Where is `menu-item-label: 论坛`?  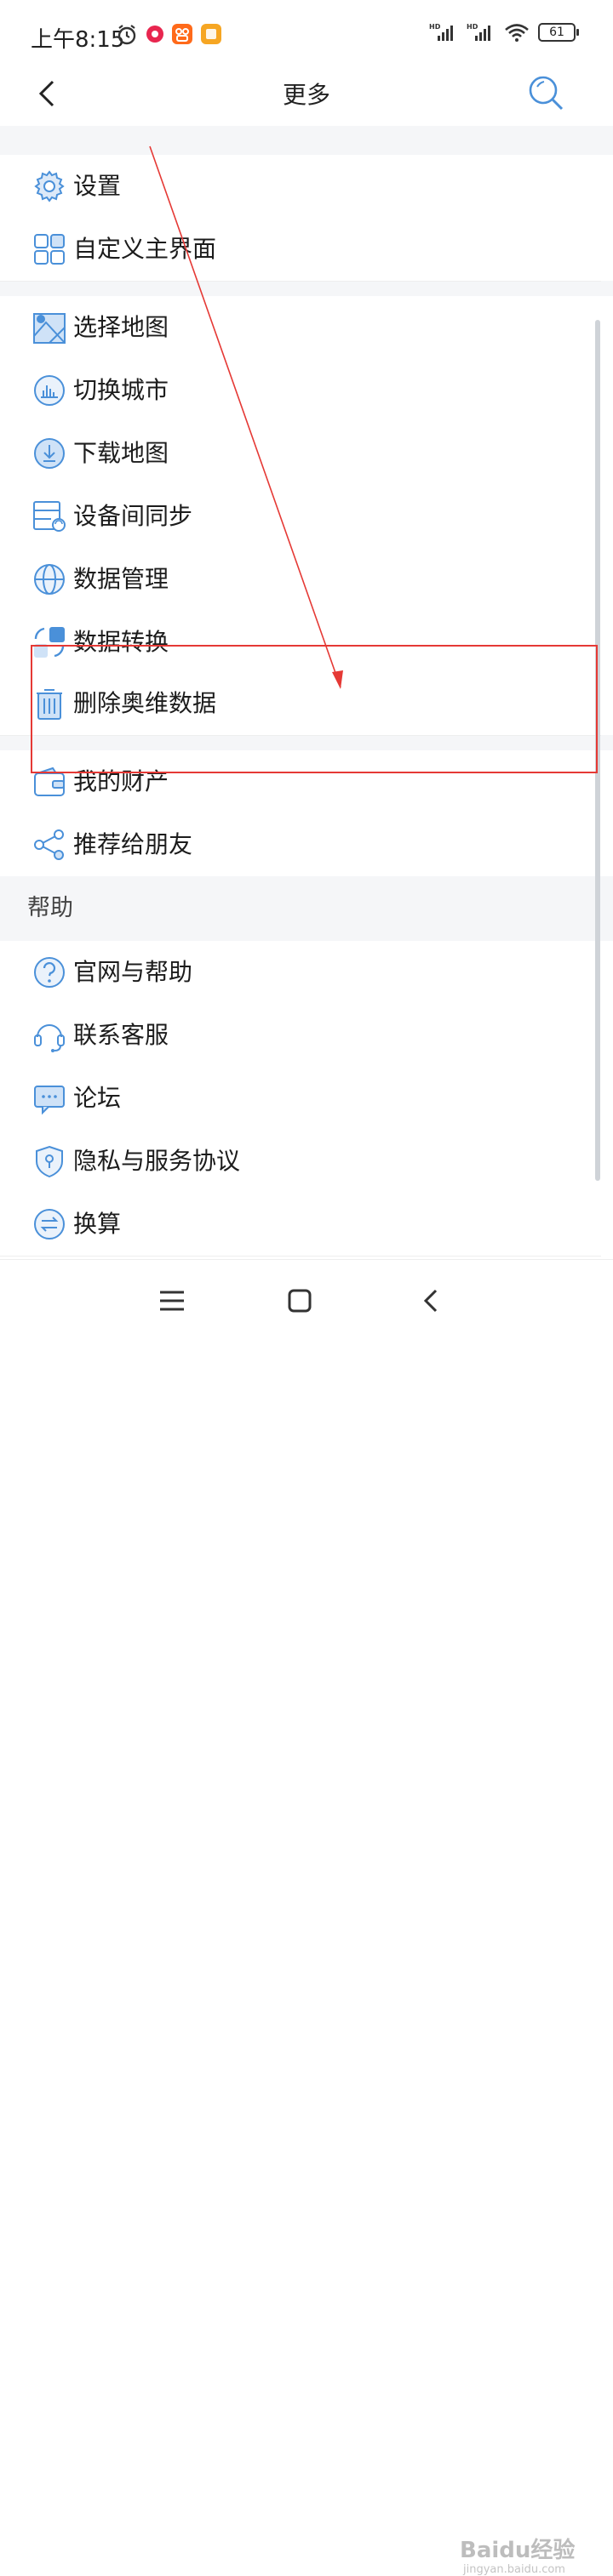
menu-item-label: 论坛 is located at coordinates (97, 1098).